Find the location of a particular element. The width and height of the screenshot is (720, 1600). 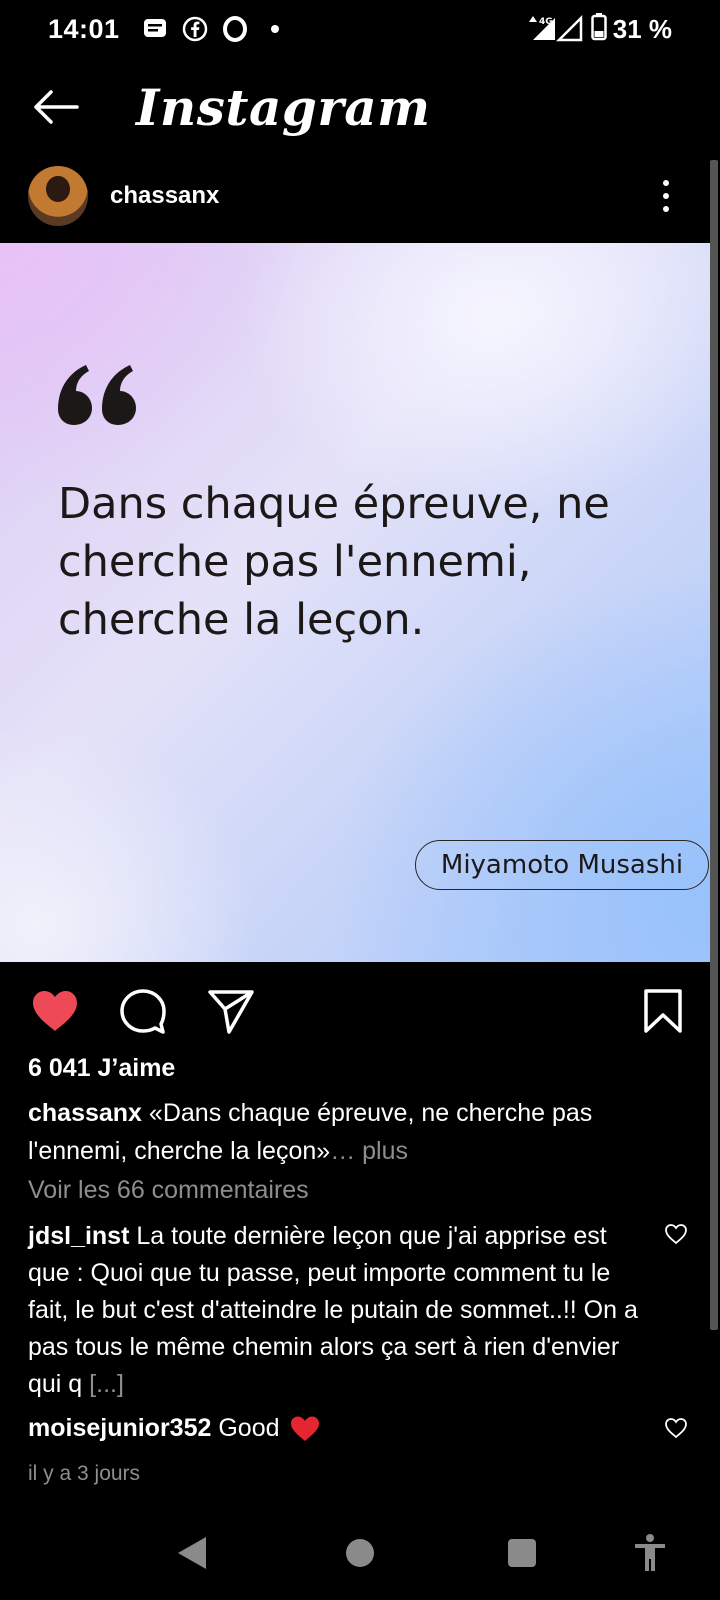

circle-home-icon is located at coordinates (360, 1553).